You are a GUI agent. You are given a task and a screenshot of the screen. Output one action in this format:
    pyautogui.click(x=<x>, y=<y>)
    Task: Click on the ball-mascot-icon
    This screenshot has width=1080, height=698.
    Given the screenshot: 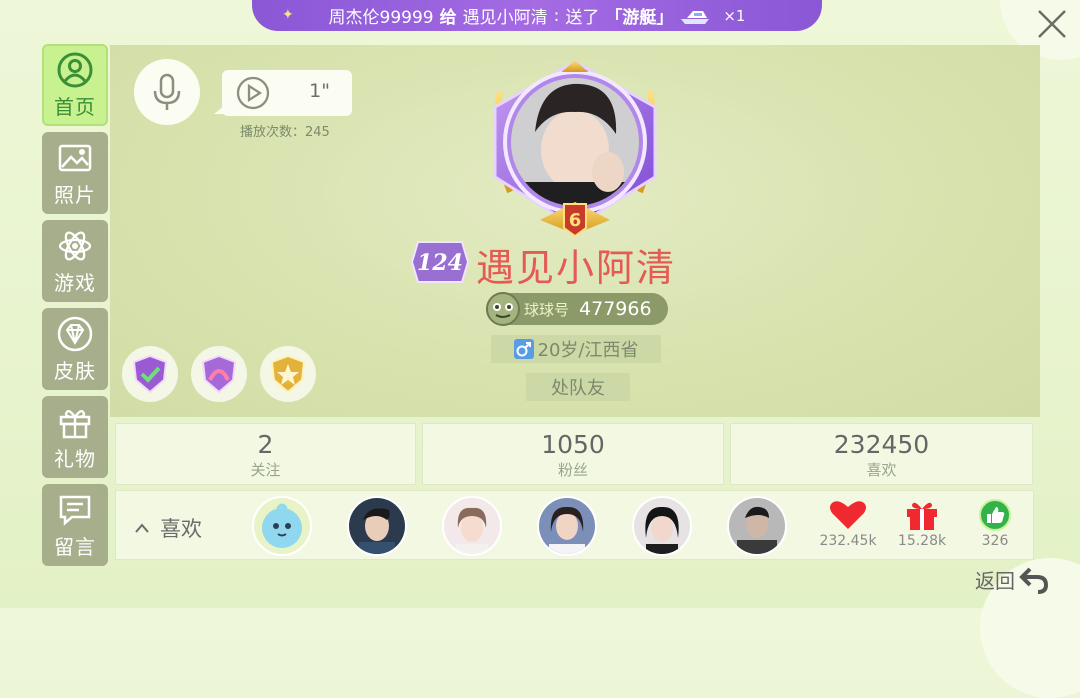 What is the action you would take?
    pyautogui.click(x=503, y=309)
    